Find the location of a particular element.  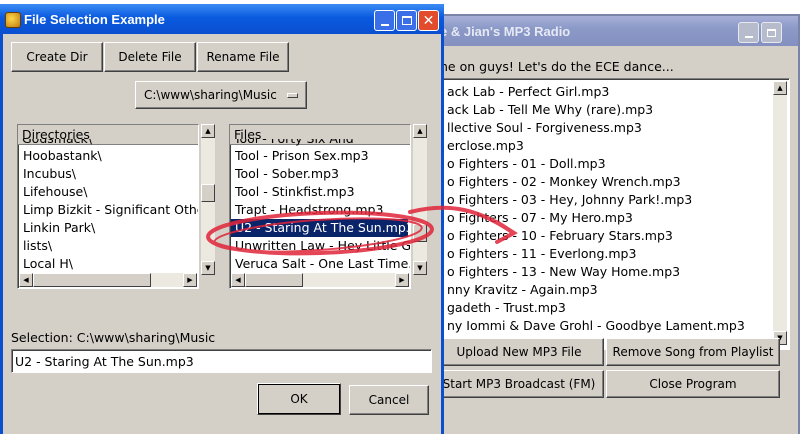

radio-maximize-button is located at coordinates (771, 32).